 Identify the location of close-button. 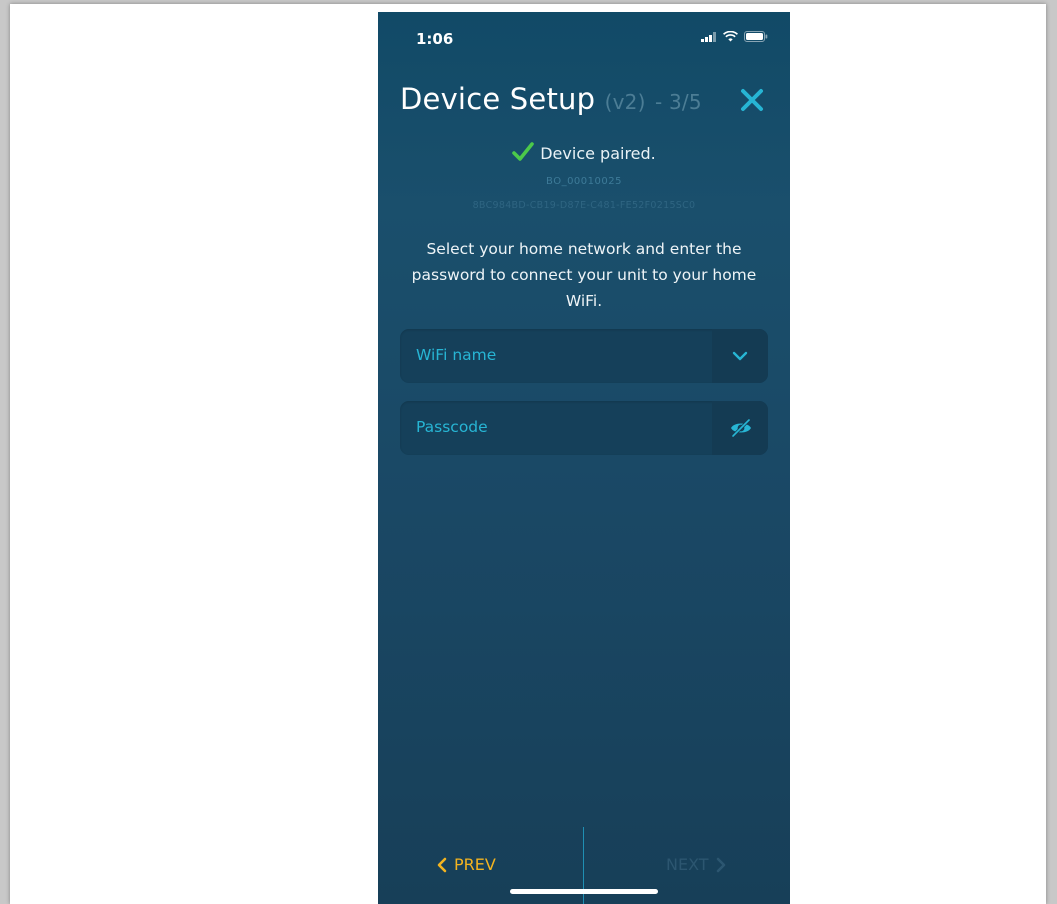
(752, 100).